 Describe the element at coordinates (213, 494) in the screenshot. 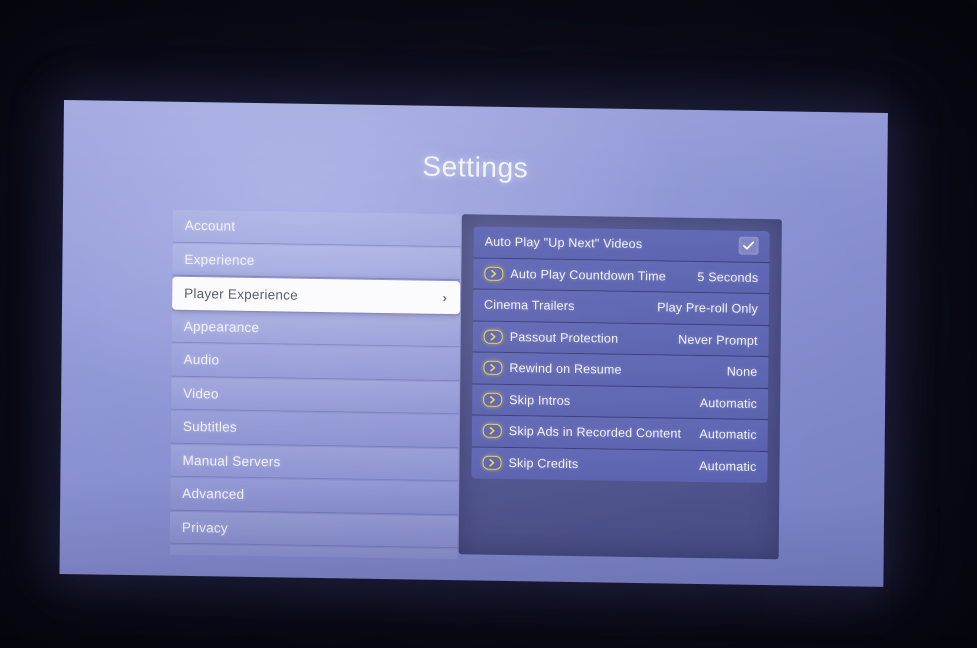

I see `sidebar-item-label: Advanced` at that location.